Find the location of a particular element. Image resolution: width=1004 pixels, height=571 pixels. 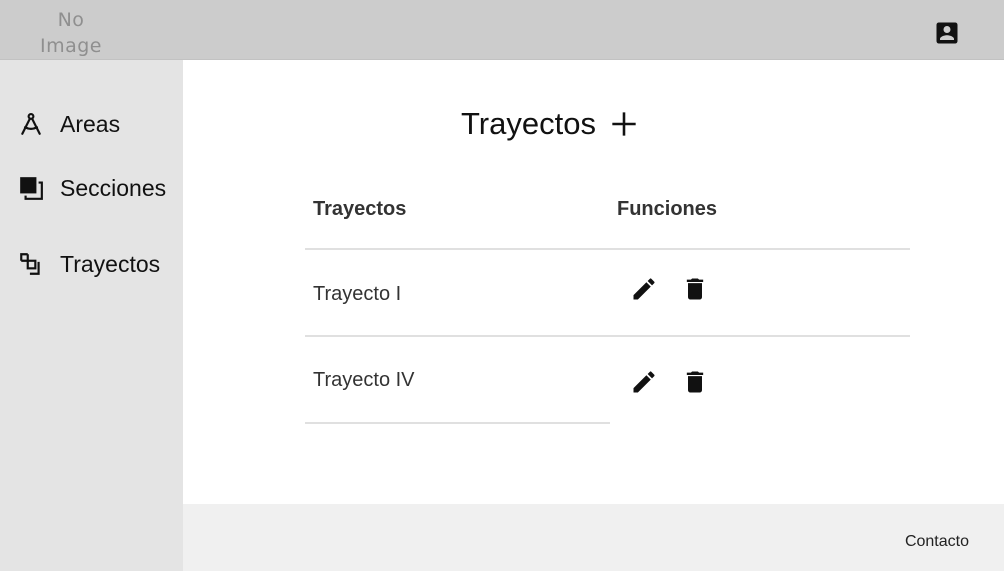

trayecto-name: Trayecto IV is located at coordinates (364, 380).